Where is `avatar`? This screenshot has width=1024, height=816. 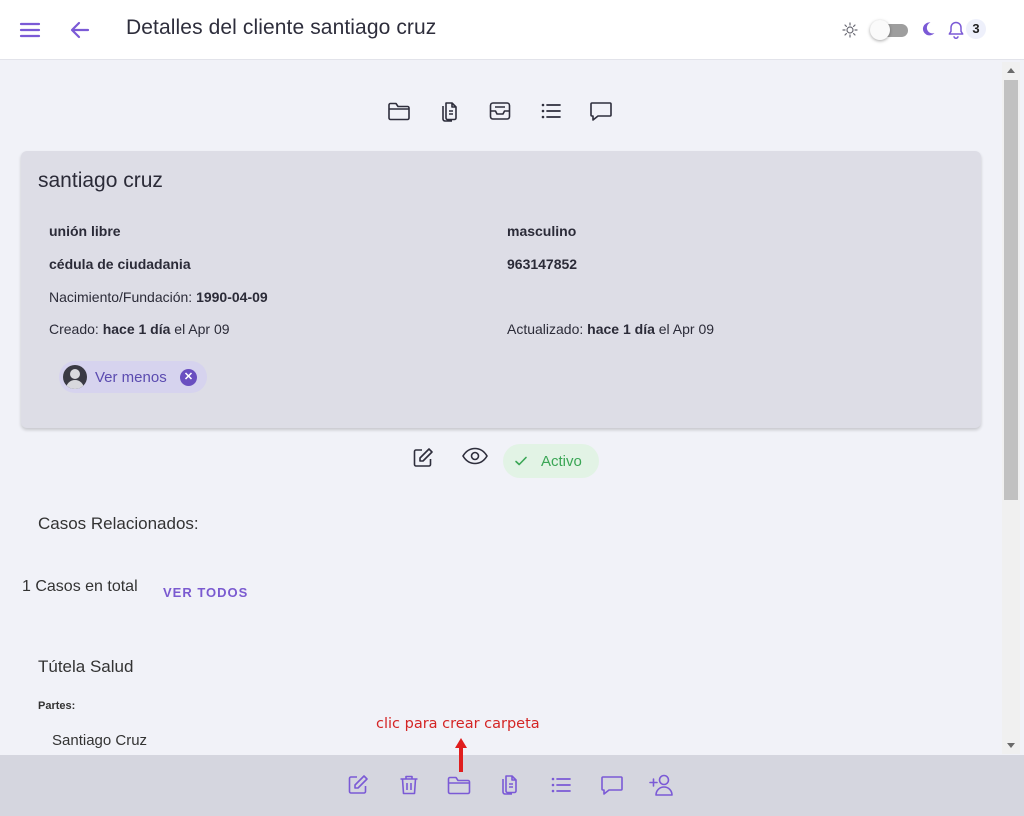 avatar is located at coordinates (75, 377).